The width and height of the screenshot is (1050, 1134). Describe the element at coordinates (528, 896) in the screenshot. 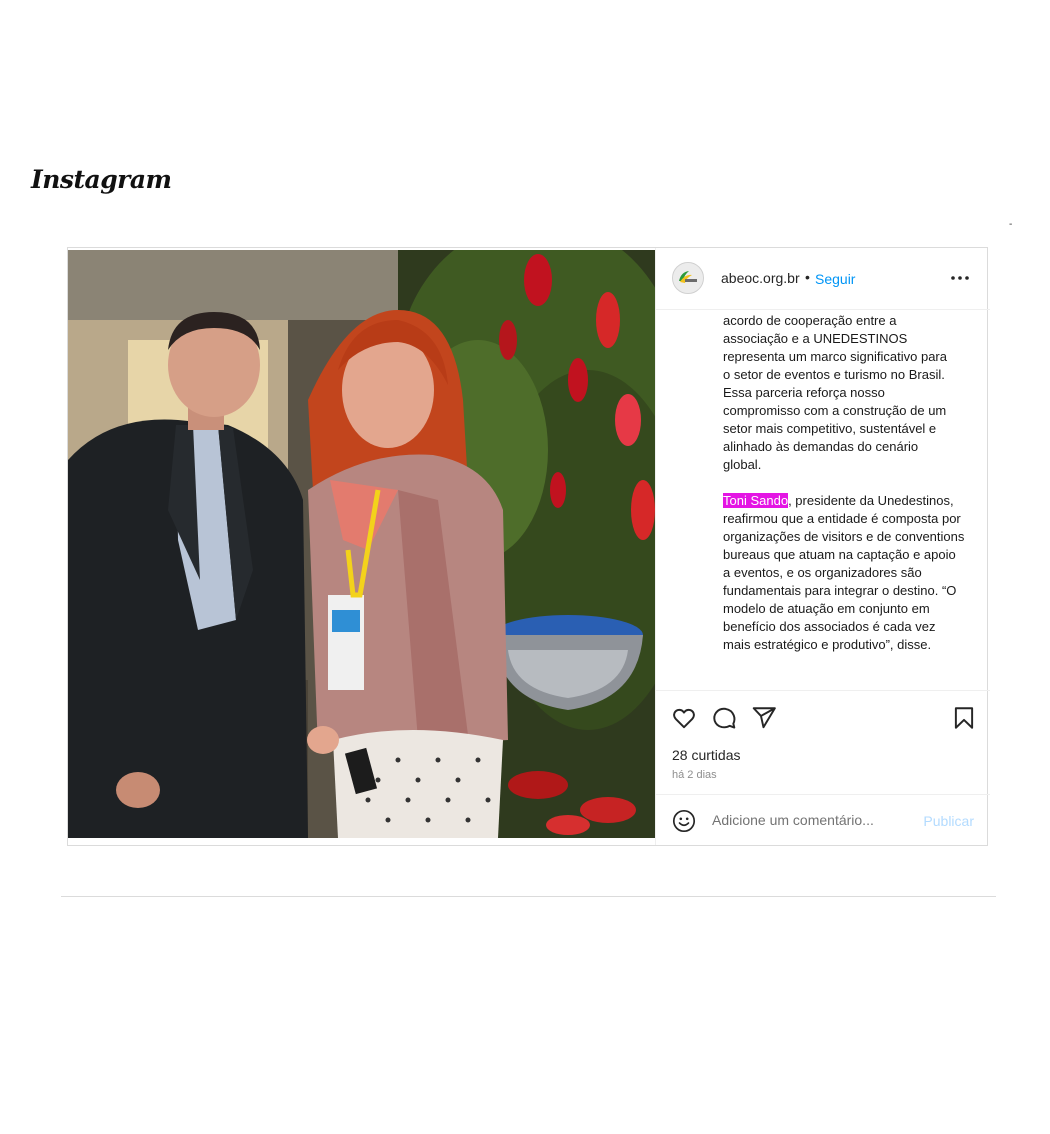

I see `page-divider` at that location.